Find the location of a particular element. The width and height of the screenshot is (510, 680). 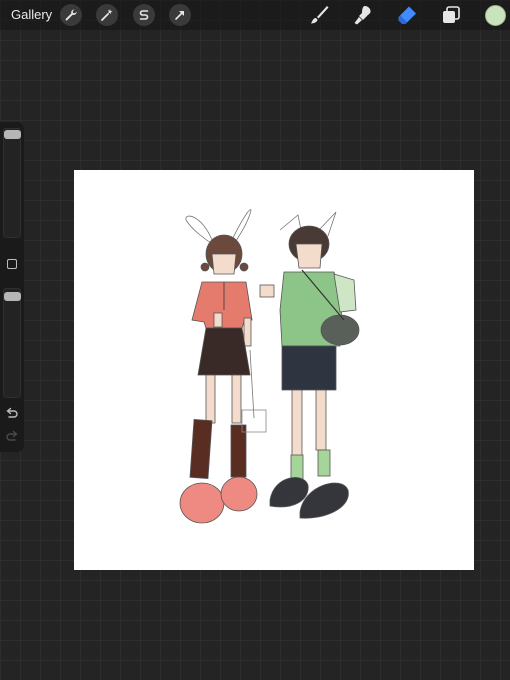

brush-size-slider is located at coordinates (12, 183).